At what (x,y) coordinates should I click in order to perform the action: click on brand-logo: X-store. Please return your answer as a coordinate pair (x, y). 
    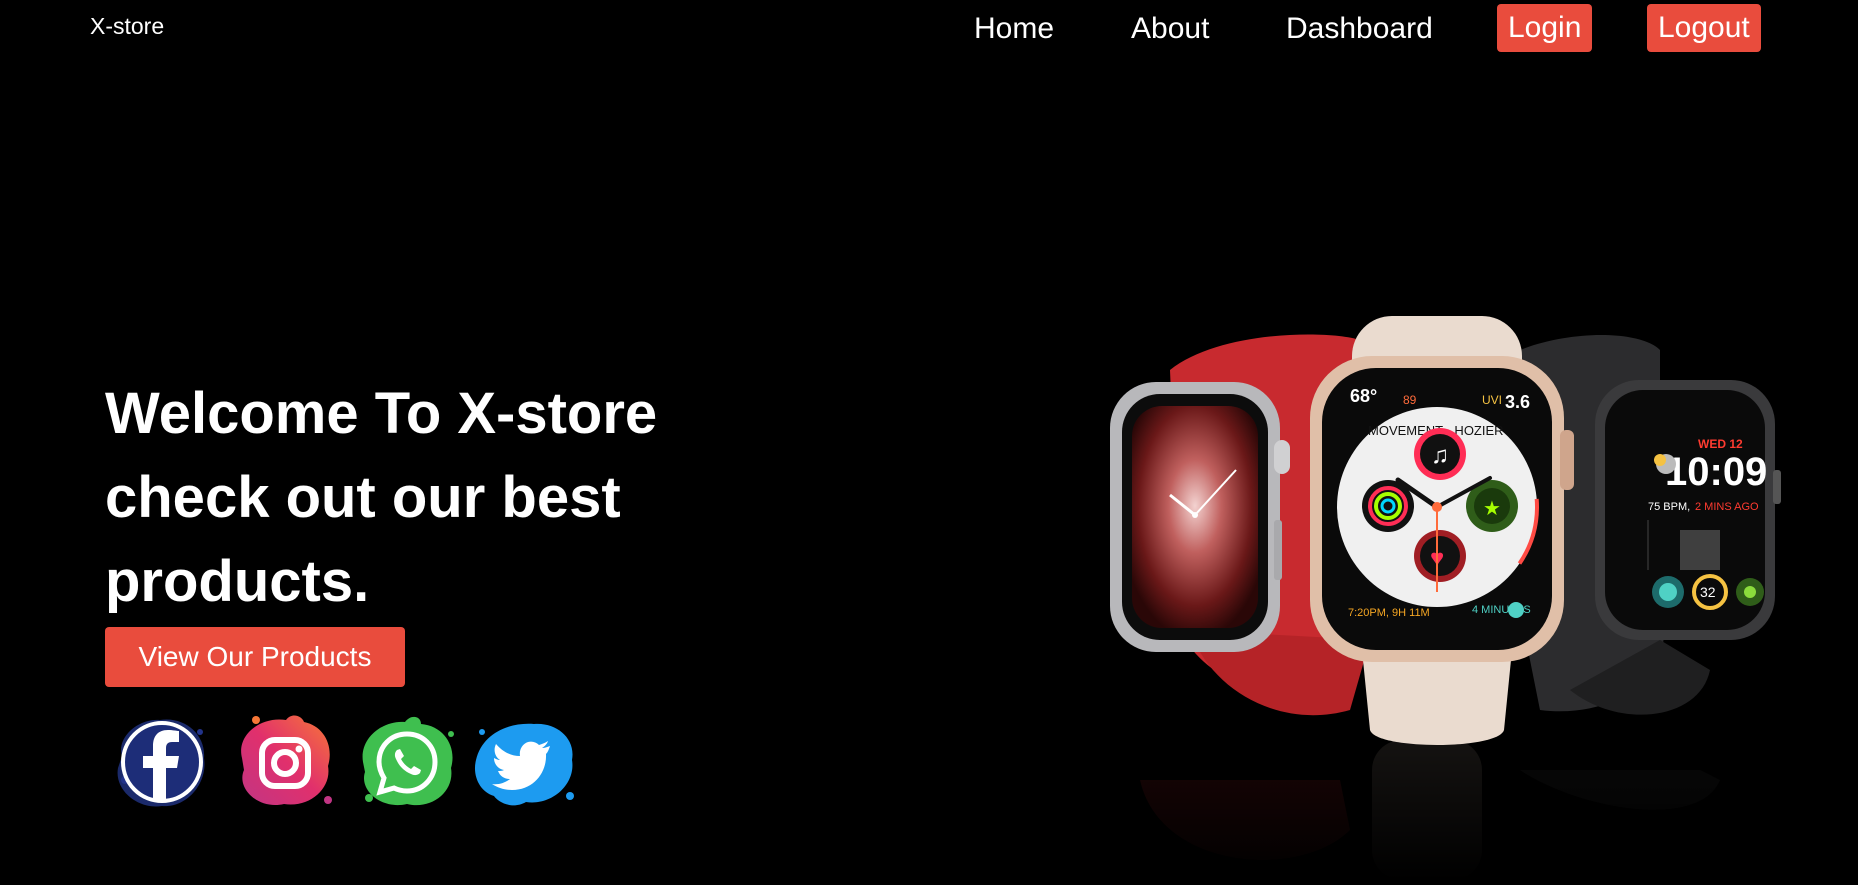
    Looking at the image, I should click on (127, 26).